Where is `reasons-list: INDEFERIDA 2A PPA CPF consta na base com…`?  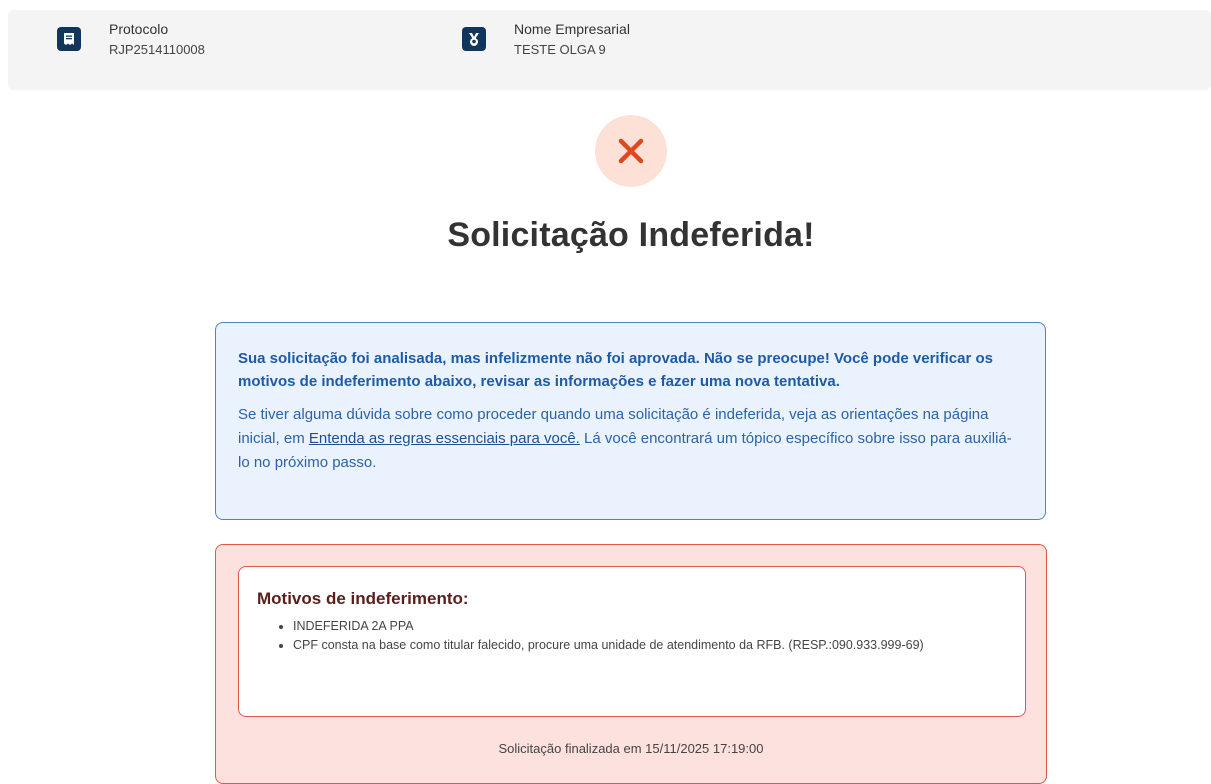
reasons-list: INDEFERIDA 2A PPA CPF consta na base com… is located at coordinates (632, 636).